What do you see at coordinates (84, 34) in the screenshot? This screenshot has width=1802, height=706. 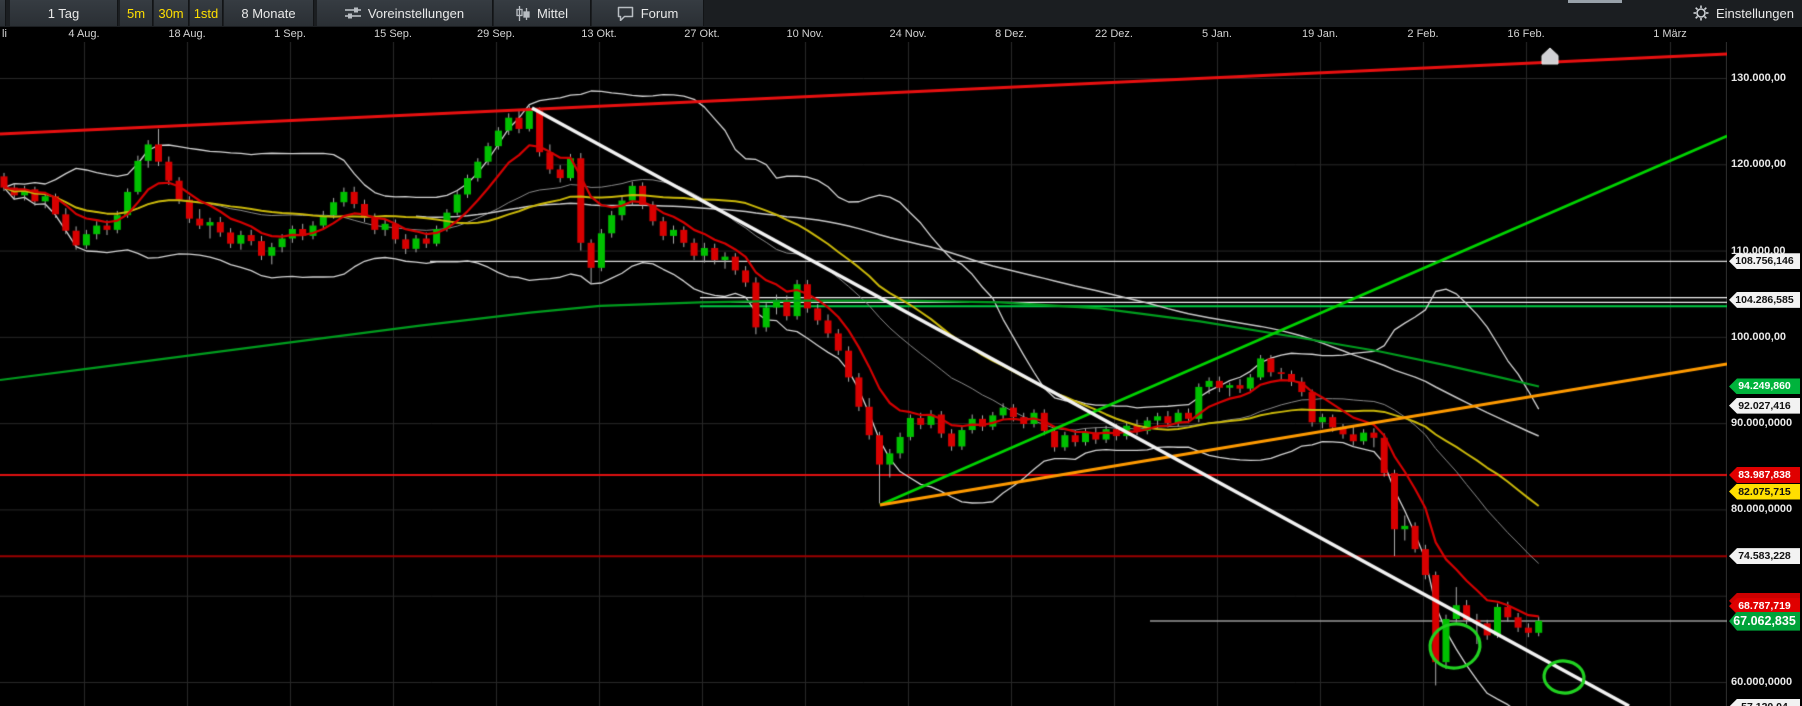 I see `x-axis-label: 4 Aug.` at bounding box center [84, 34].